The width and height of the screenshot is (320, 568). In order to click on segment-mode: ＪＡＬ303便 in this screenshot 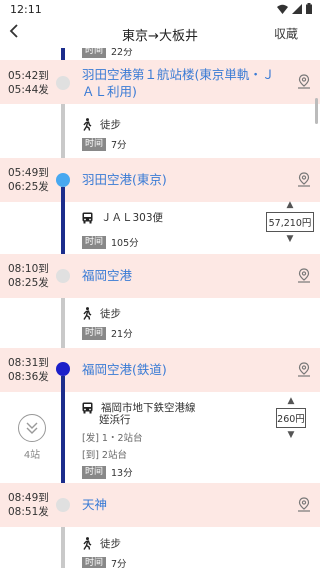, I will do `click(122, 217)`.